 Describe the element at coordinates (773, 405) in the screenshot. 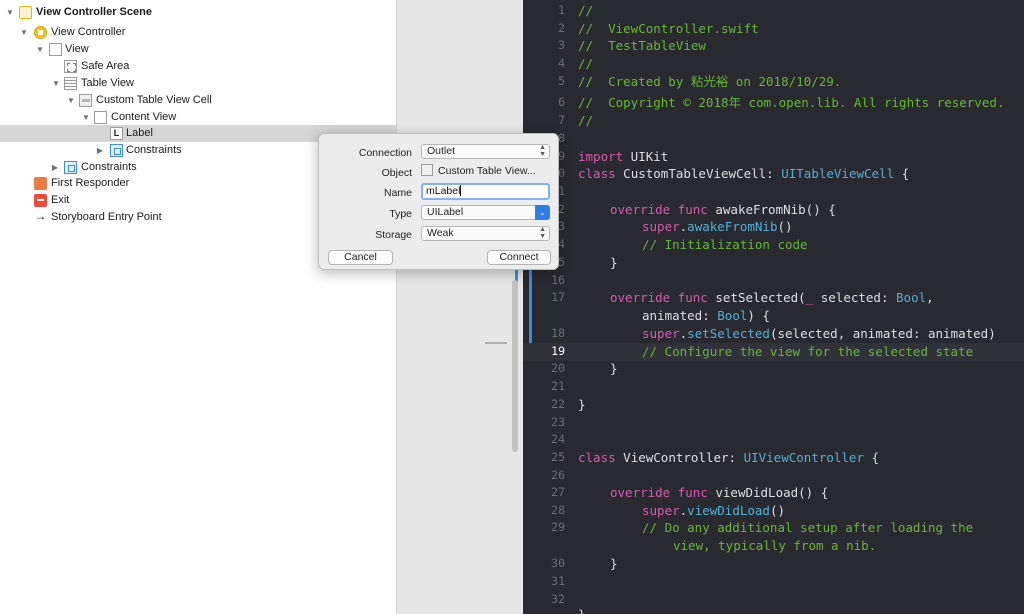

I see `code-line: 22 }` at that location.